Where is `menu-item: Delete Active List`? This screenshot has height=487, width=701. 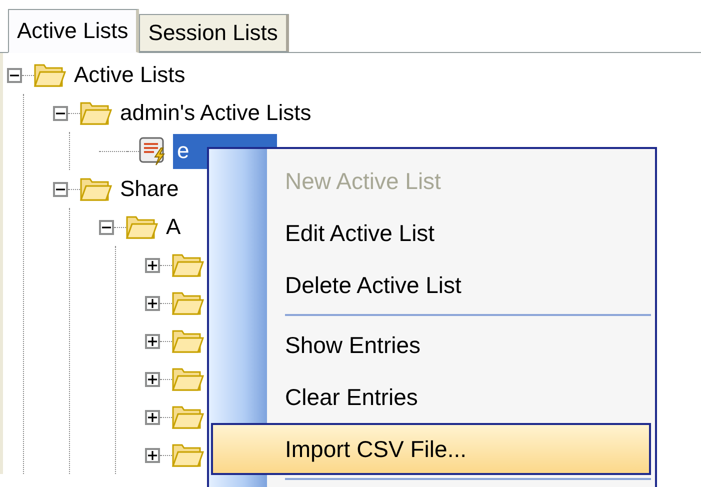
menu-item: Delete Active List is located at coordinates (461, 285).